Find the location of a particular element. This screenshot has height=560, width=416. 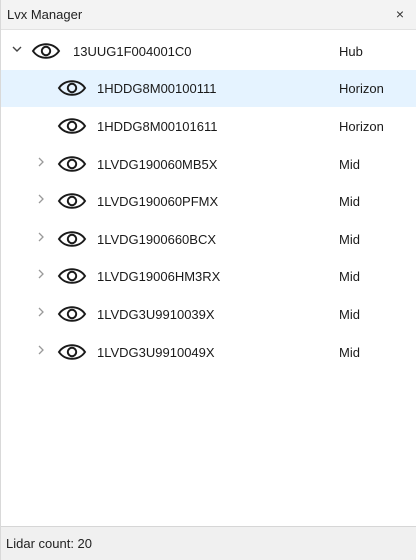

tree-item-name: 1LVDG19006HM3RX is located at coordinates (159, 276).